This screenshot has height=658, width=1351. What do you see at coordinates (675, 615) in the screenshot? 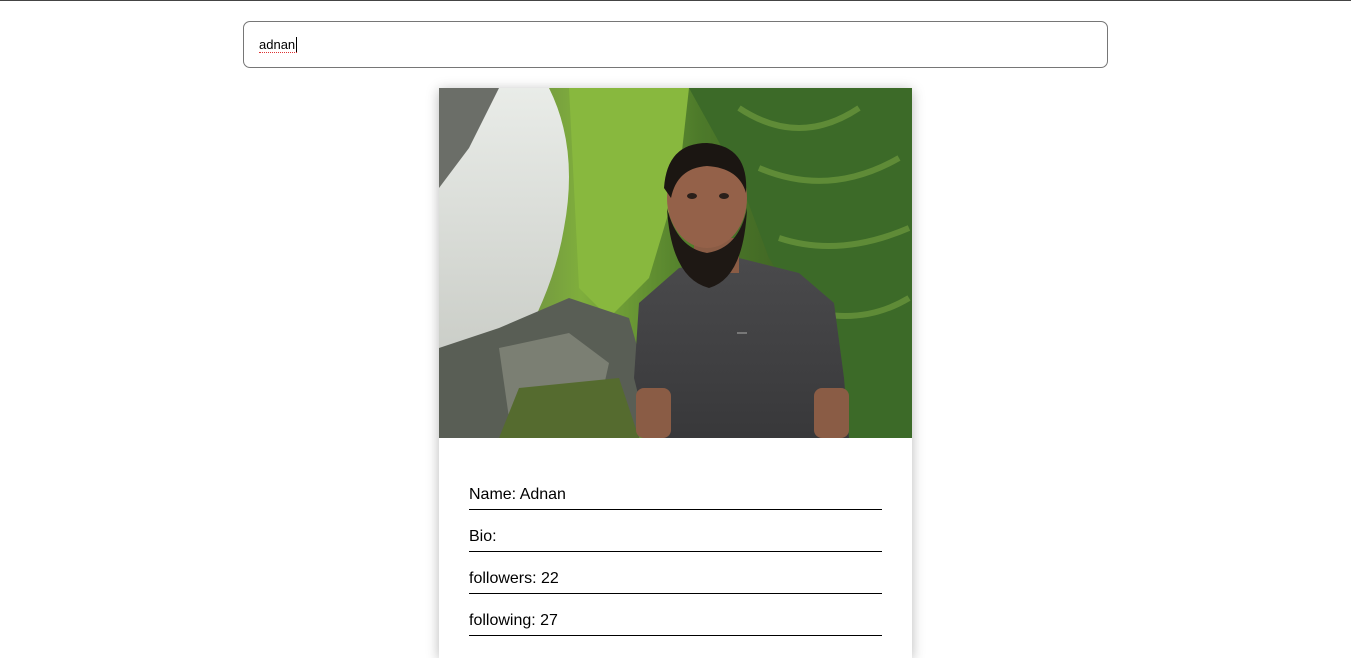
I see `following-row: following: 27` at bounding box center [675, 615].